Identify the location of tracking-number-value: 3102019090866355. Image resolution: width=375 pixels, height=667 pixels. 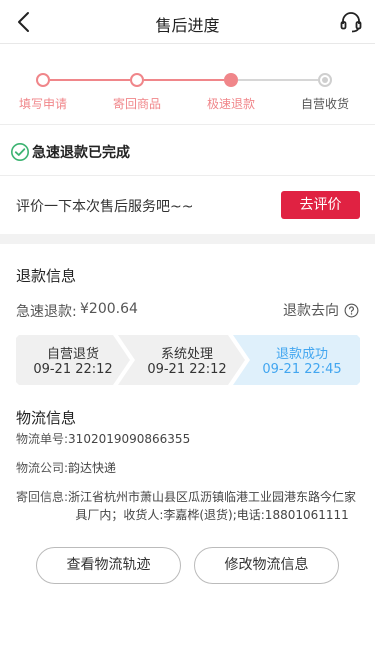
(129, 439).